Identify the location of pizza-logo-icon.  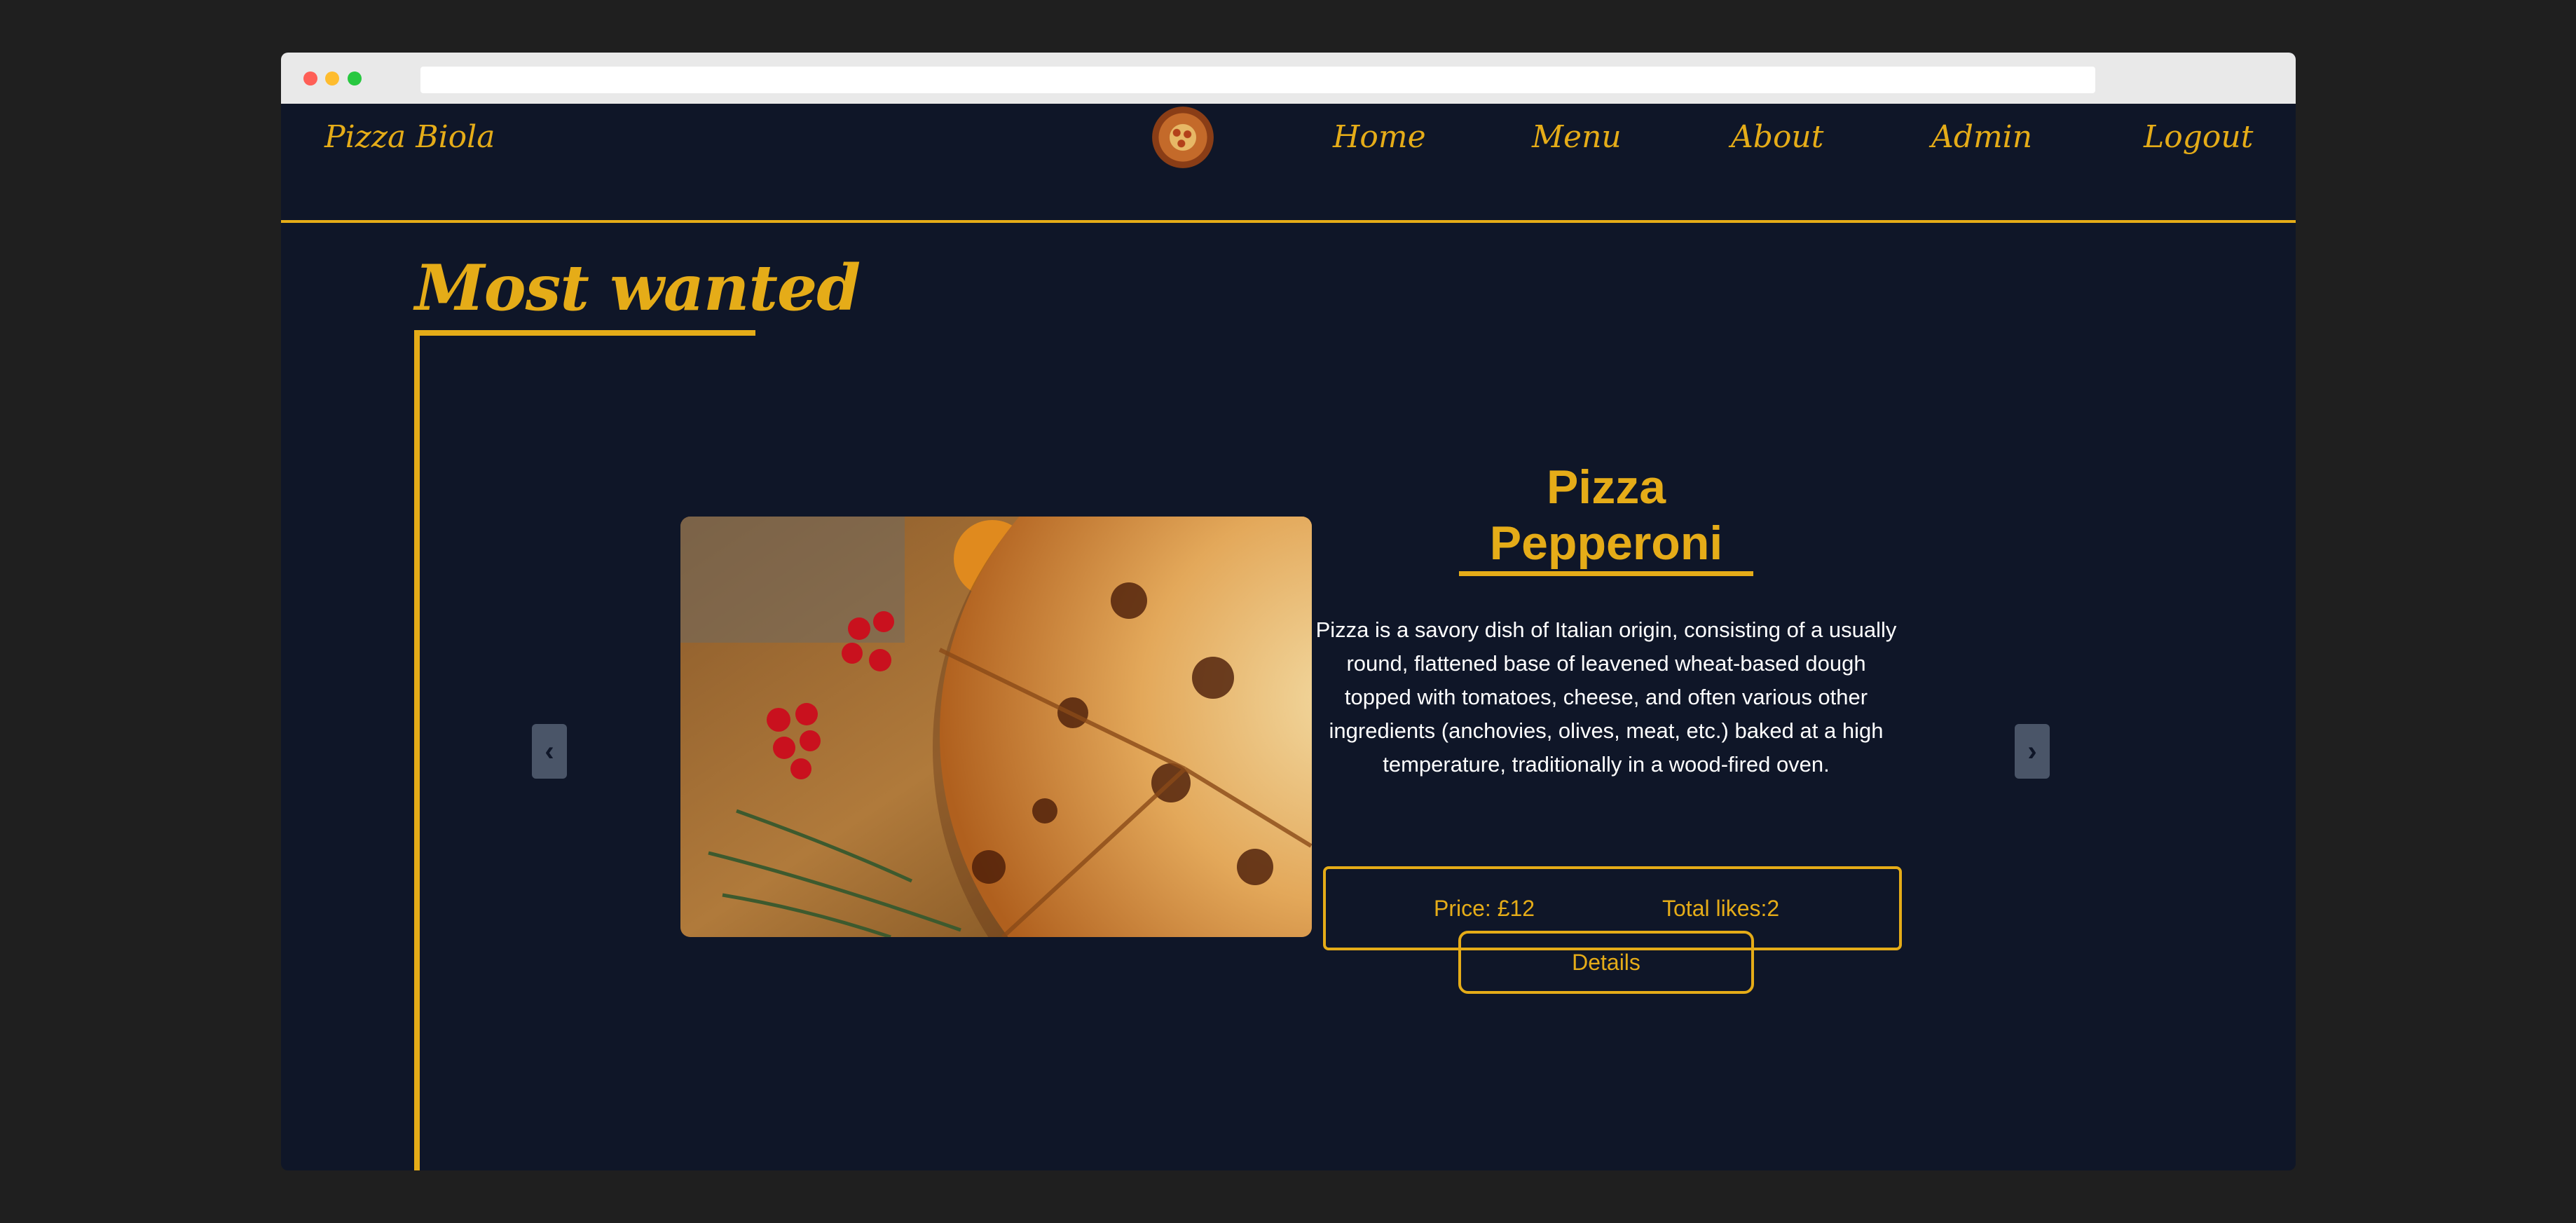
(1183, 137).